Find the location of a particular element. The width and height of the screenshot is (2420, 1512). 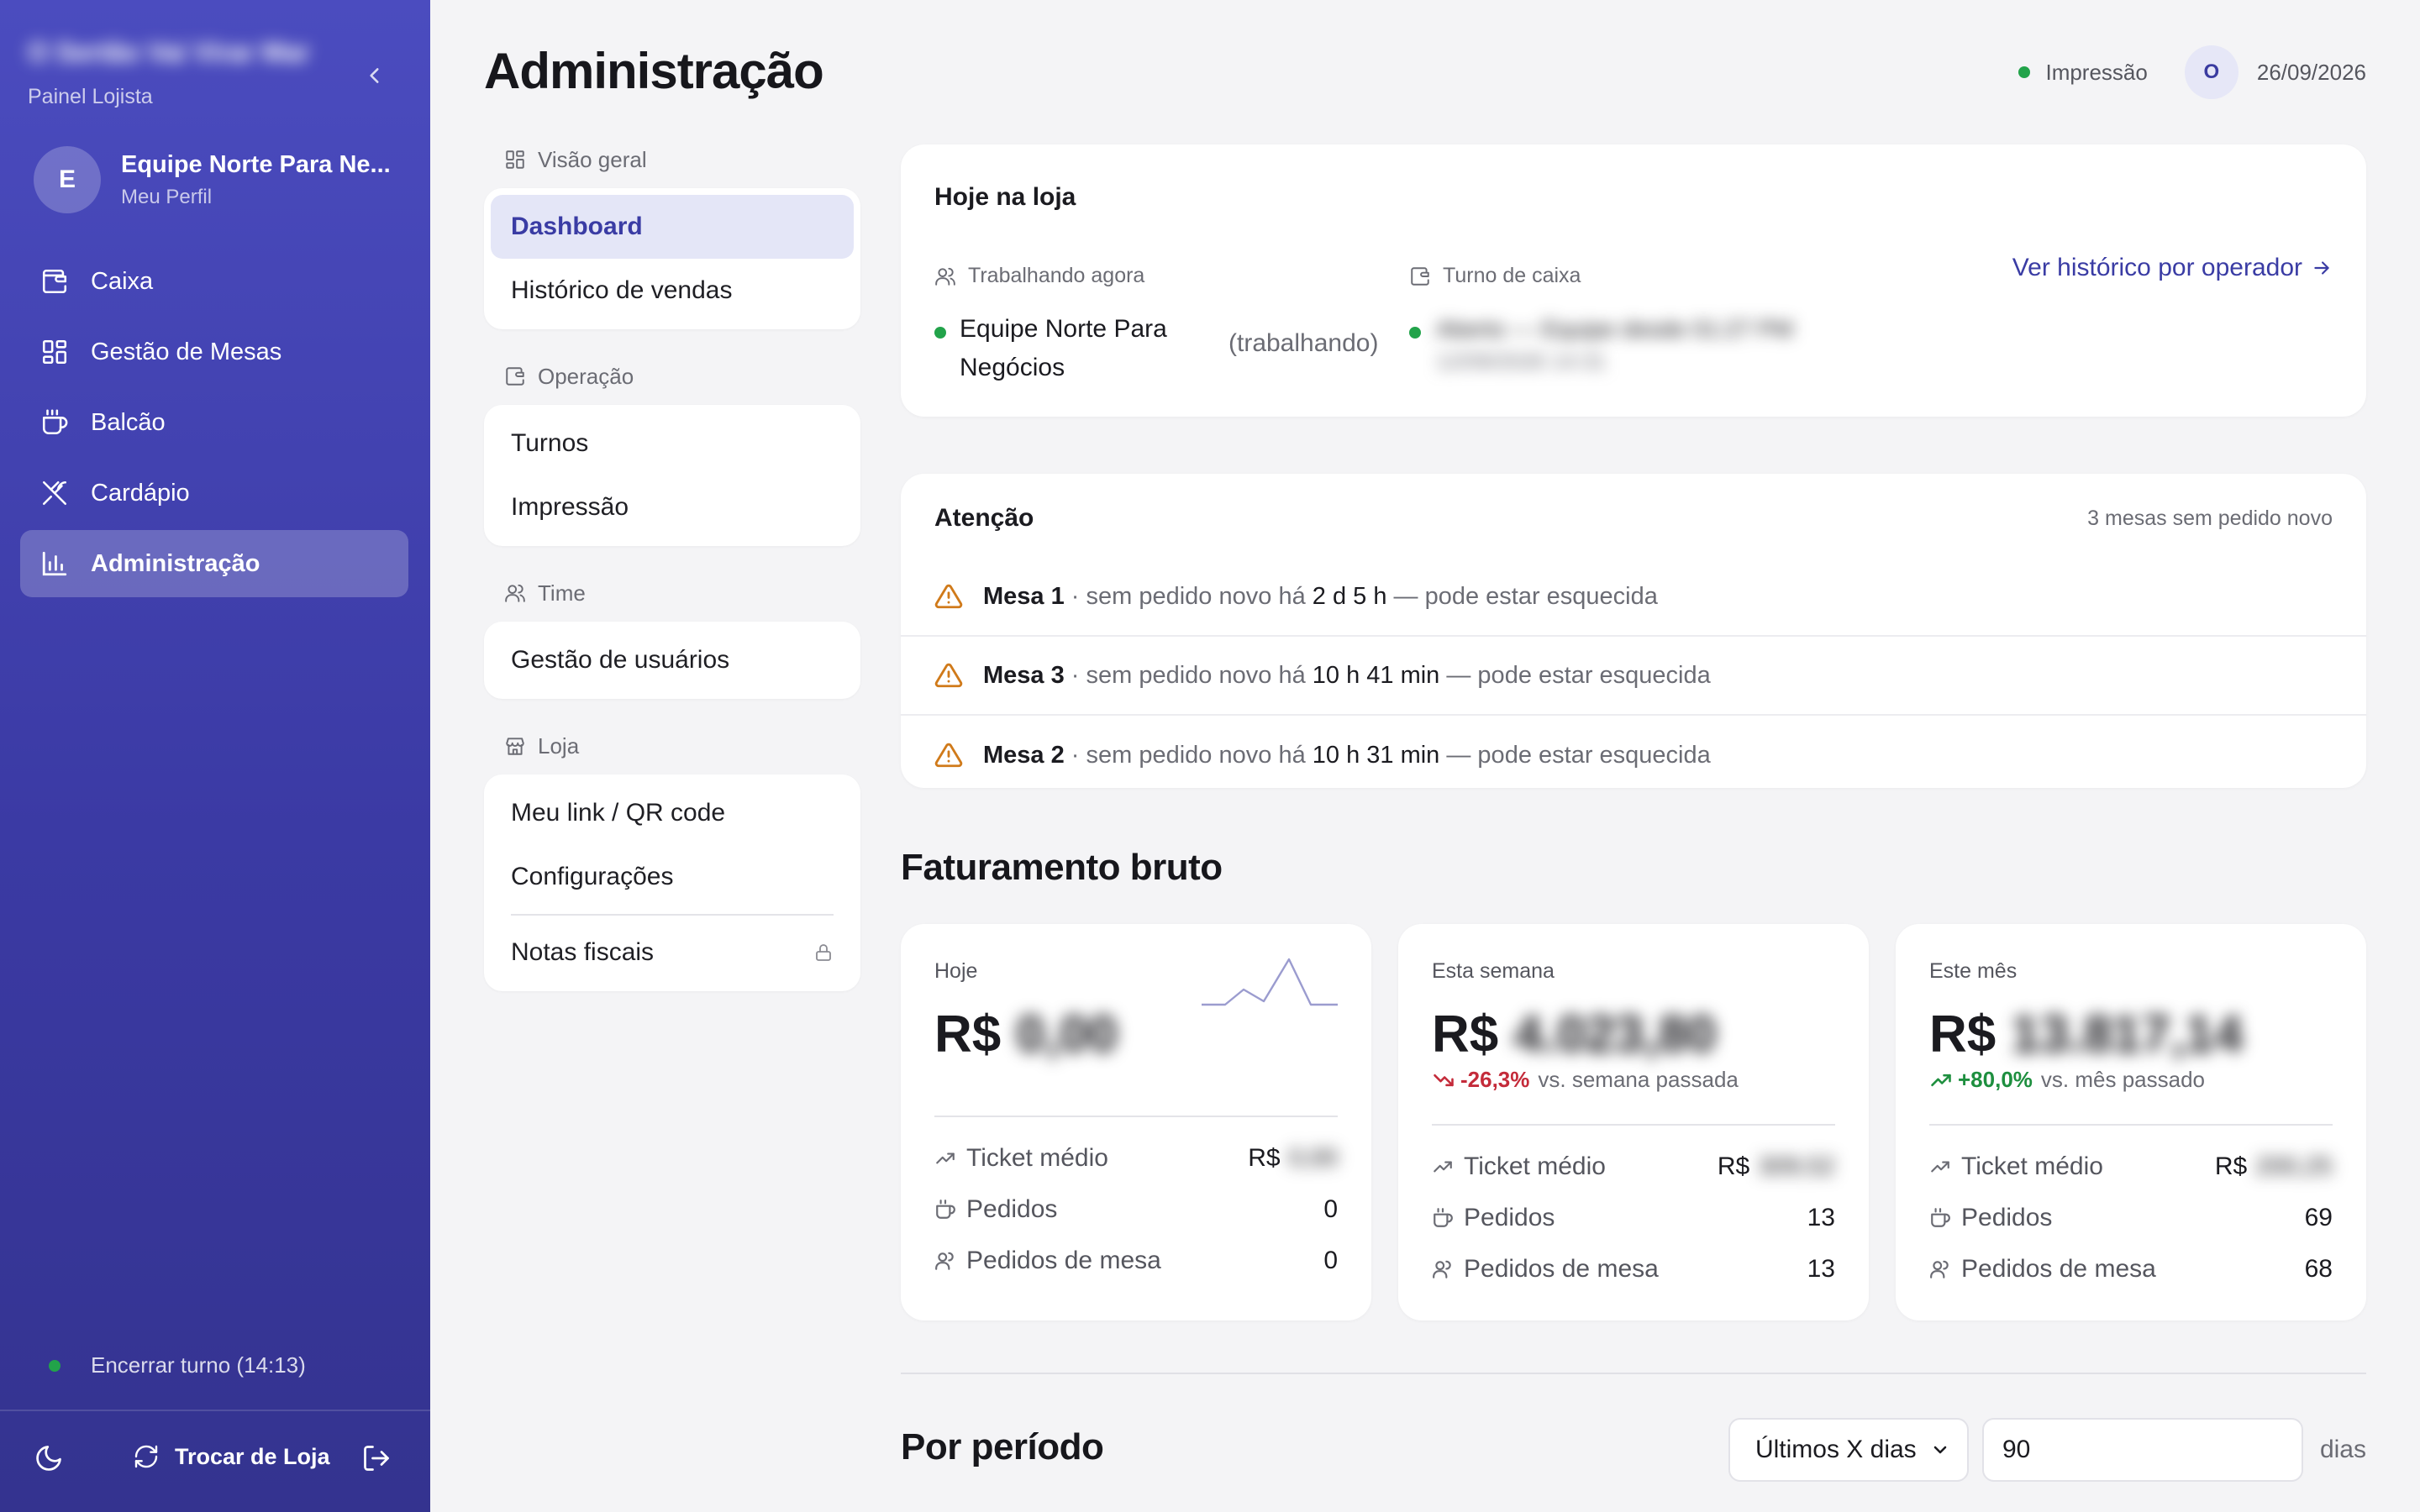

stat-value: 69 is located at coordinates (2318, 1217).